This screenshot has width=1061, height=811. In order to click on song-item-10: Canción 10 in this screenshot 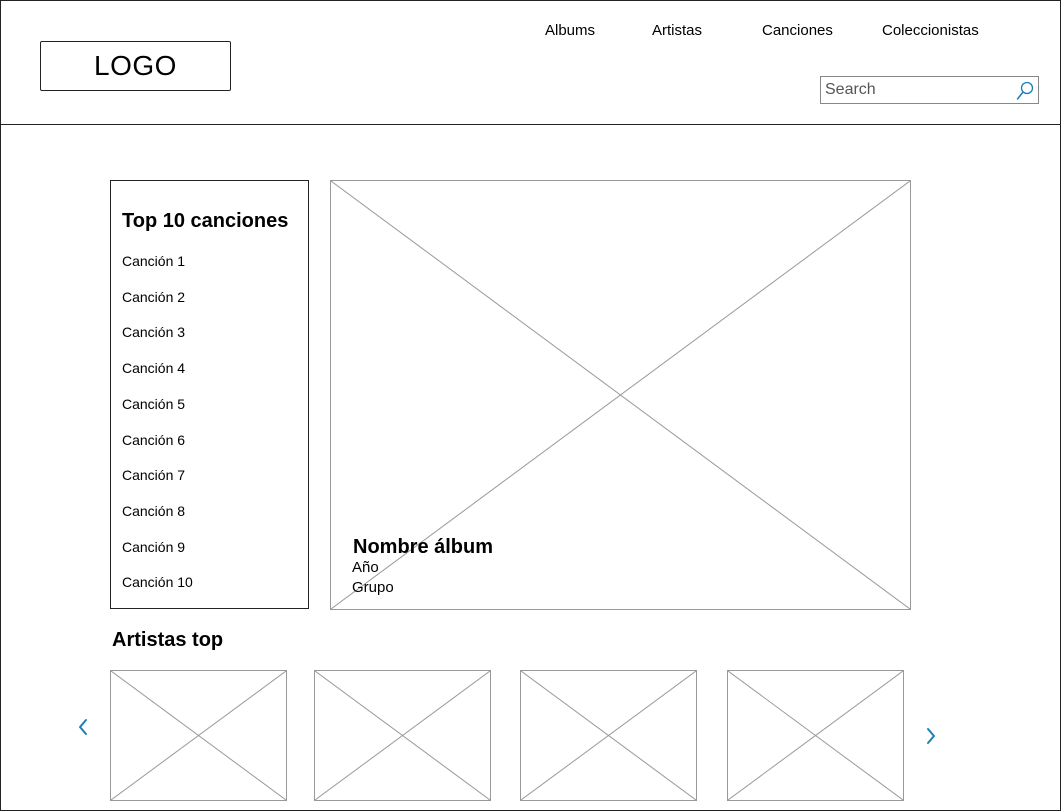, I will do `click(157, 582)`.